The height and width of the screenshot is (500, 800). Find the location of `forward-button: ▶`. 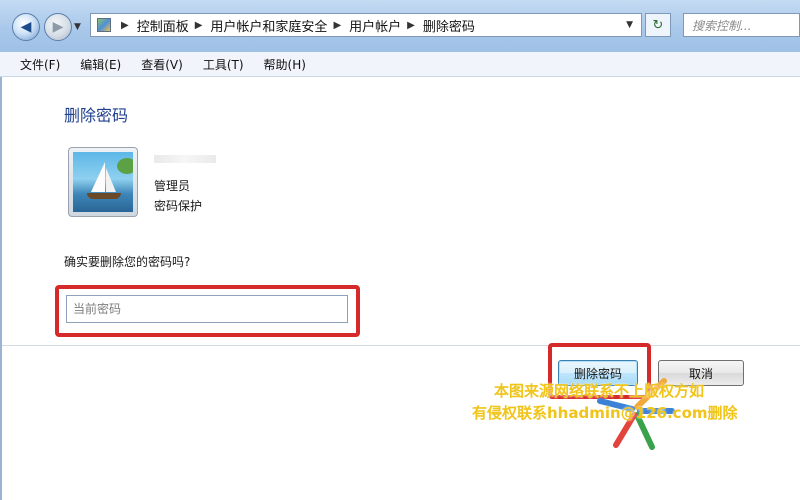

forward-button: ▶ is located at coordinates (58, 27).